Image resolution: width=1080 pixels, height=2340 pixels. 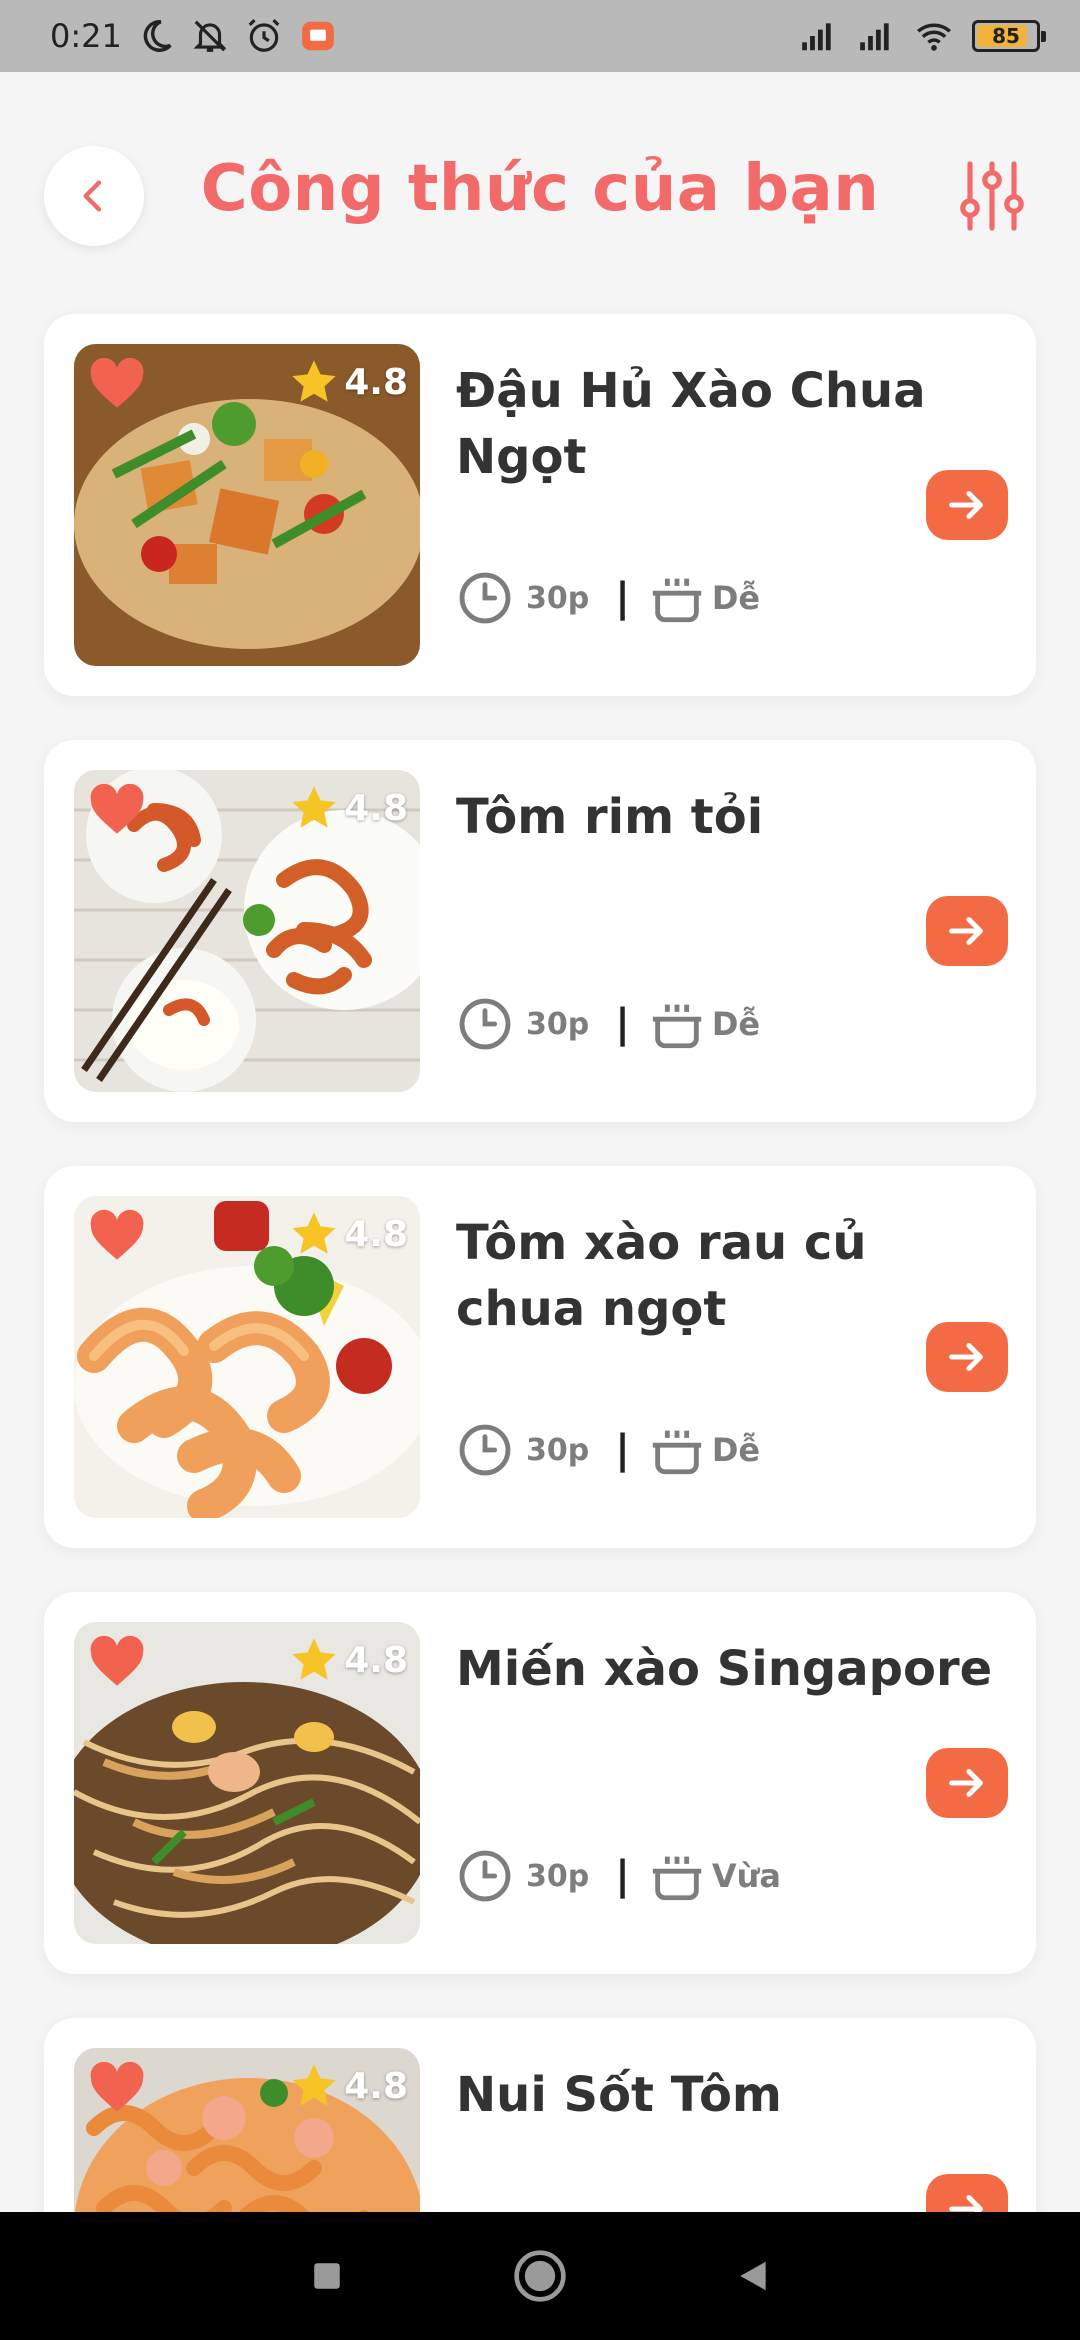 What do you see at coordinates (619, 2095) in the screenshot?
I see `recipe-title: Nui Sốt Tôm` at bounding box center [619, 2095].